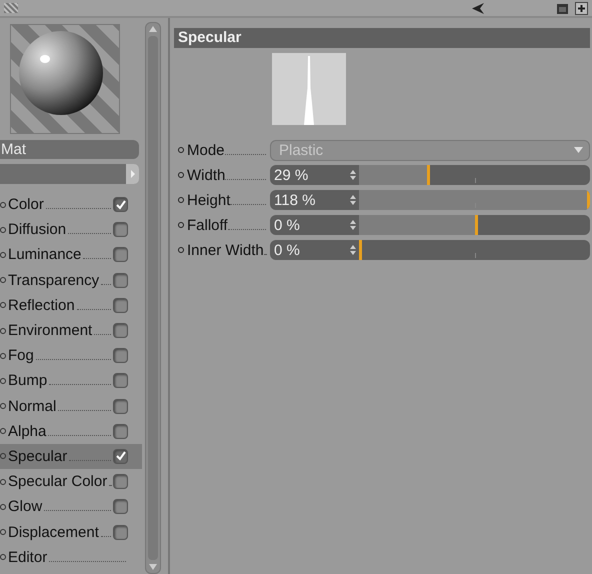 This screenshot has width=592, height=574. What do you see at coordinates (153, 567) in the screenshot?
I see `down-arrow-icon` at bounding box center [153, 567].